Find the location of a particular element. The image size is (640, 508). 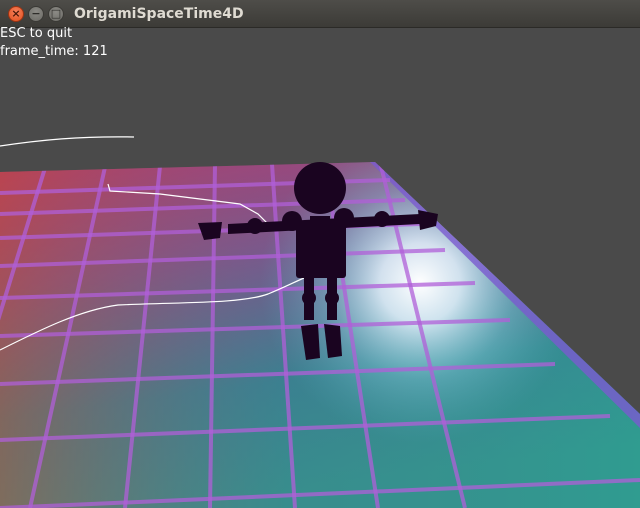

minimize-icon: − is located at coordinates (36, 13).